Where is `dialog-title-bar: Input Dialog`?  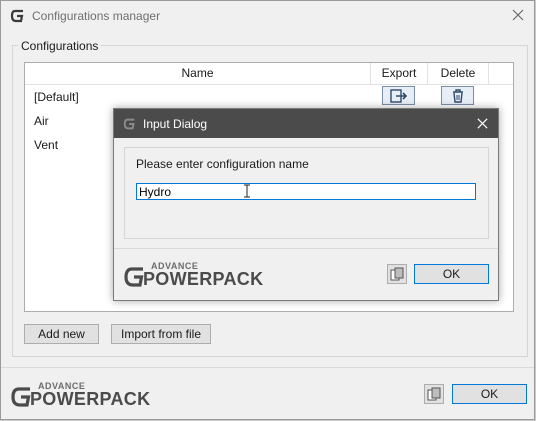
dialog-title-bar: Input Dialog is located at coordinates (306, 123).